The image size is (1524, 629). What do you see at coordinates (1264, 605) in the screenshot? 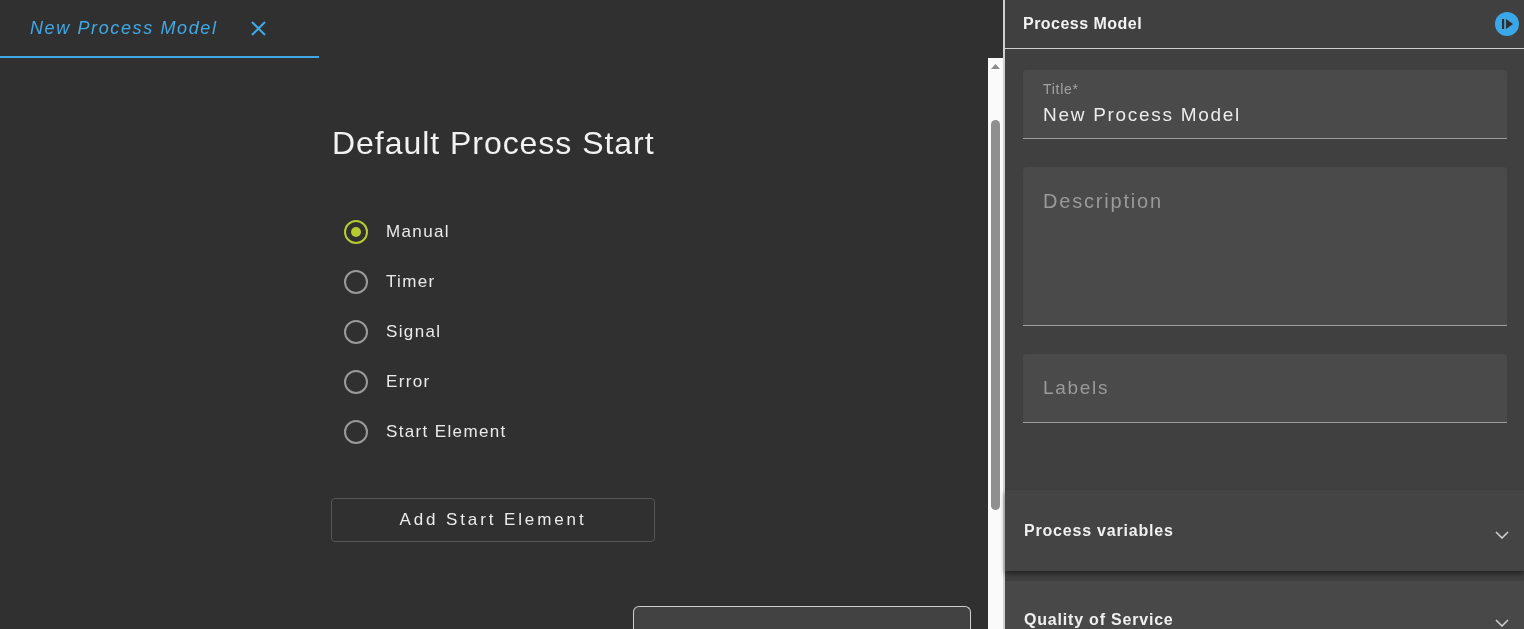
I see `accordion-header: Quality of Service` at bounding box center [1264, 605].